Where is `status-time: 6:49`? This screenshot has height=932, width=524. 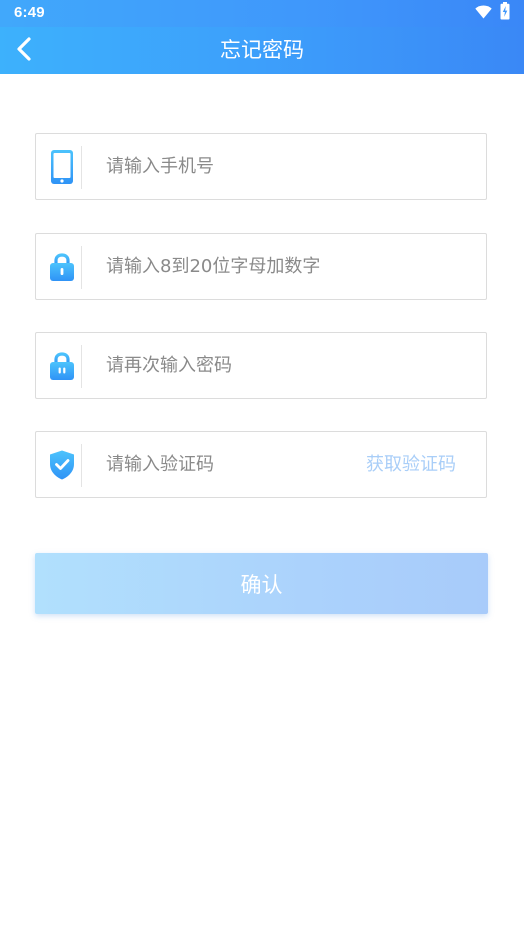
status-time: 6:49 is located at coordinates (29, 12).